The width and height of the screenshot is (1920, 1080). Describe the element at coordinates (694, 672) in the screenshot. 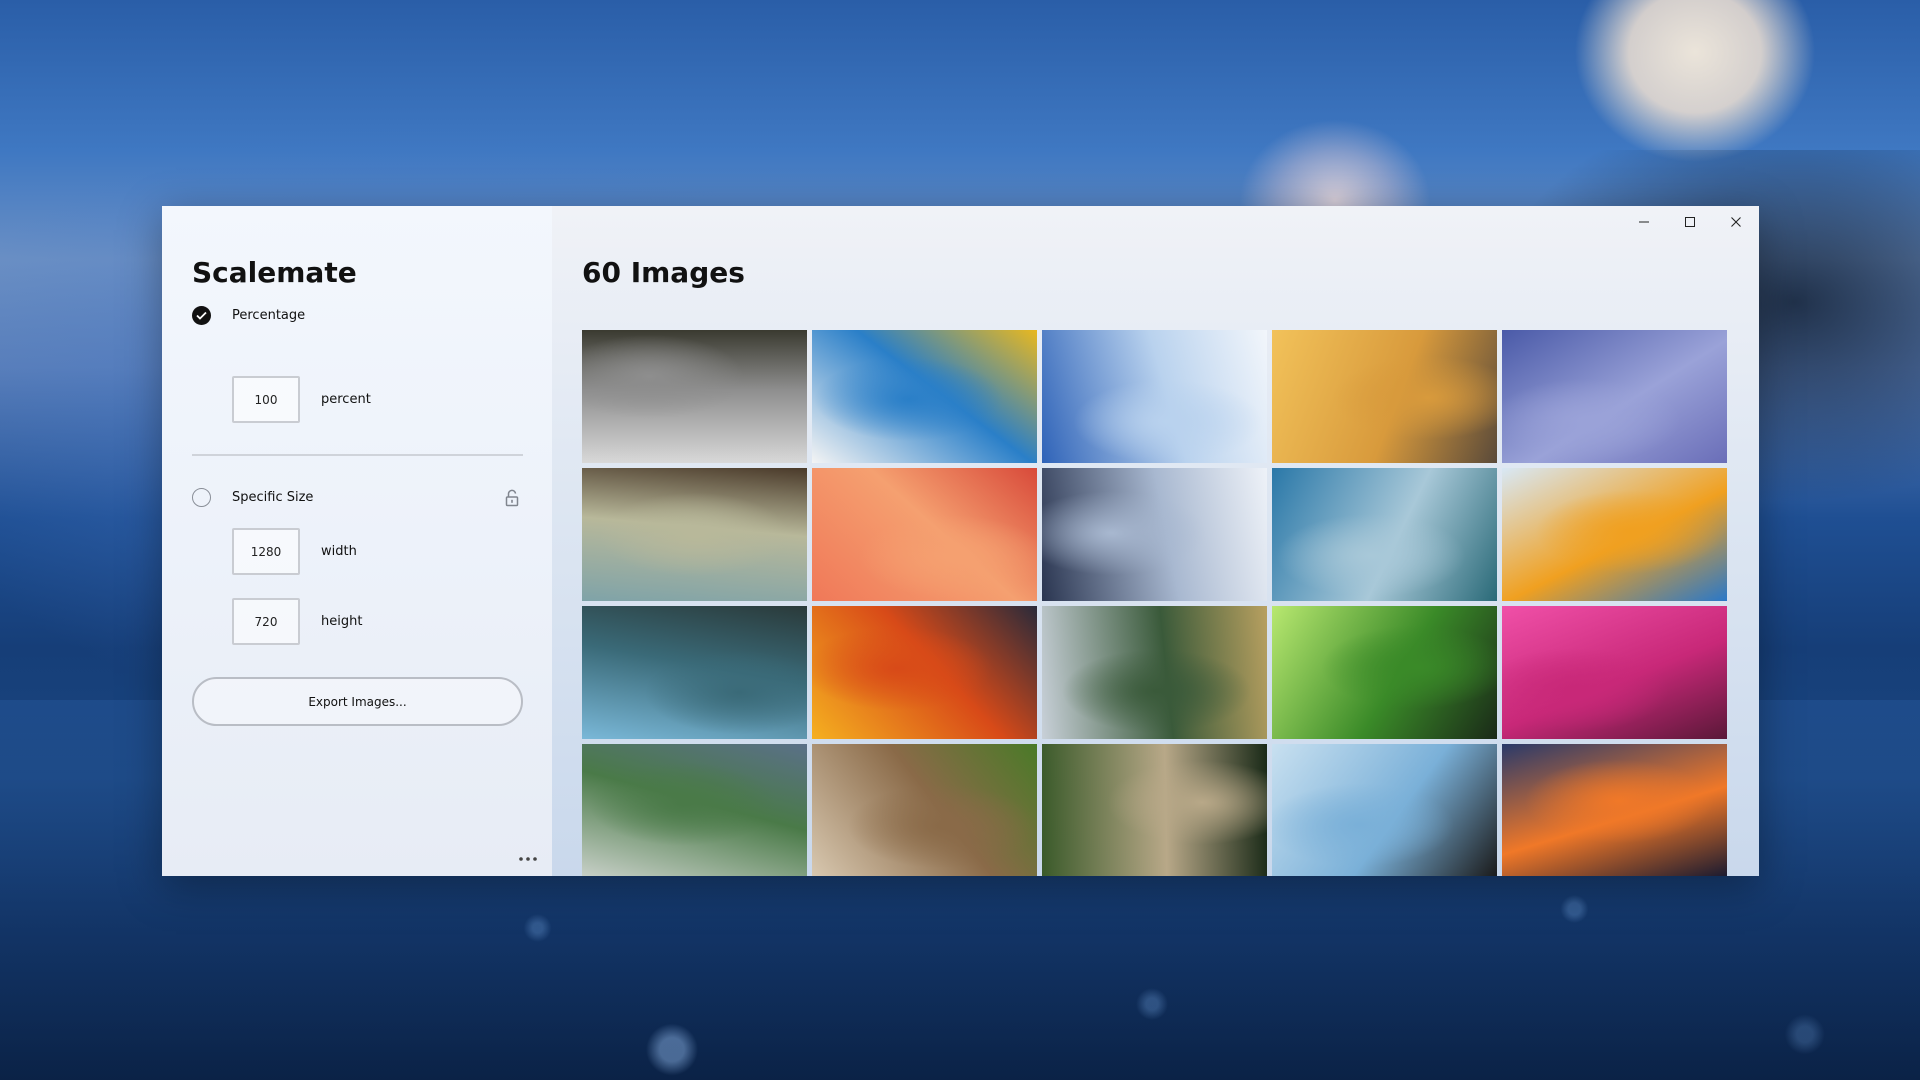

I see `image-thumbnail-fjord-cliff` at that location.